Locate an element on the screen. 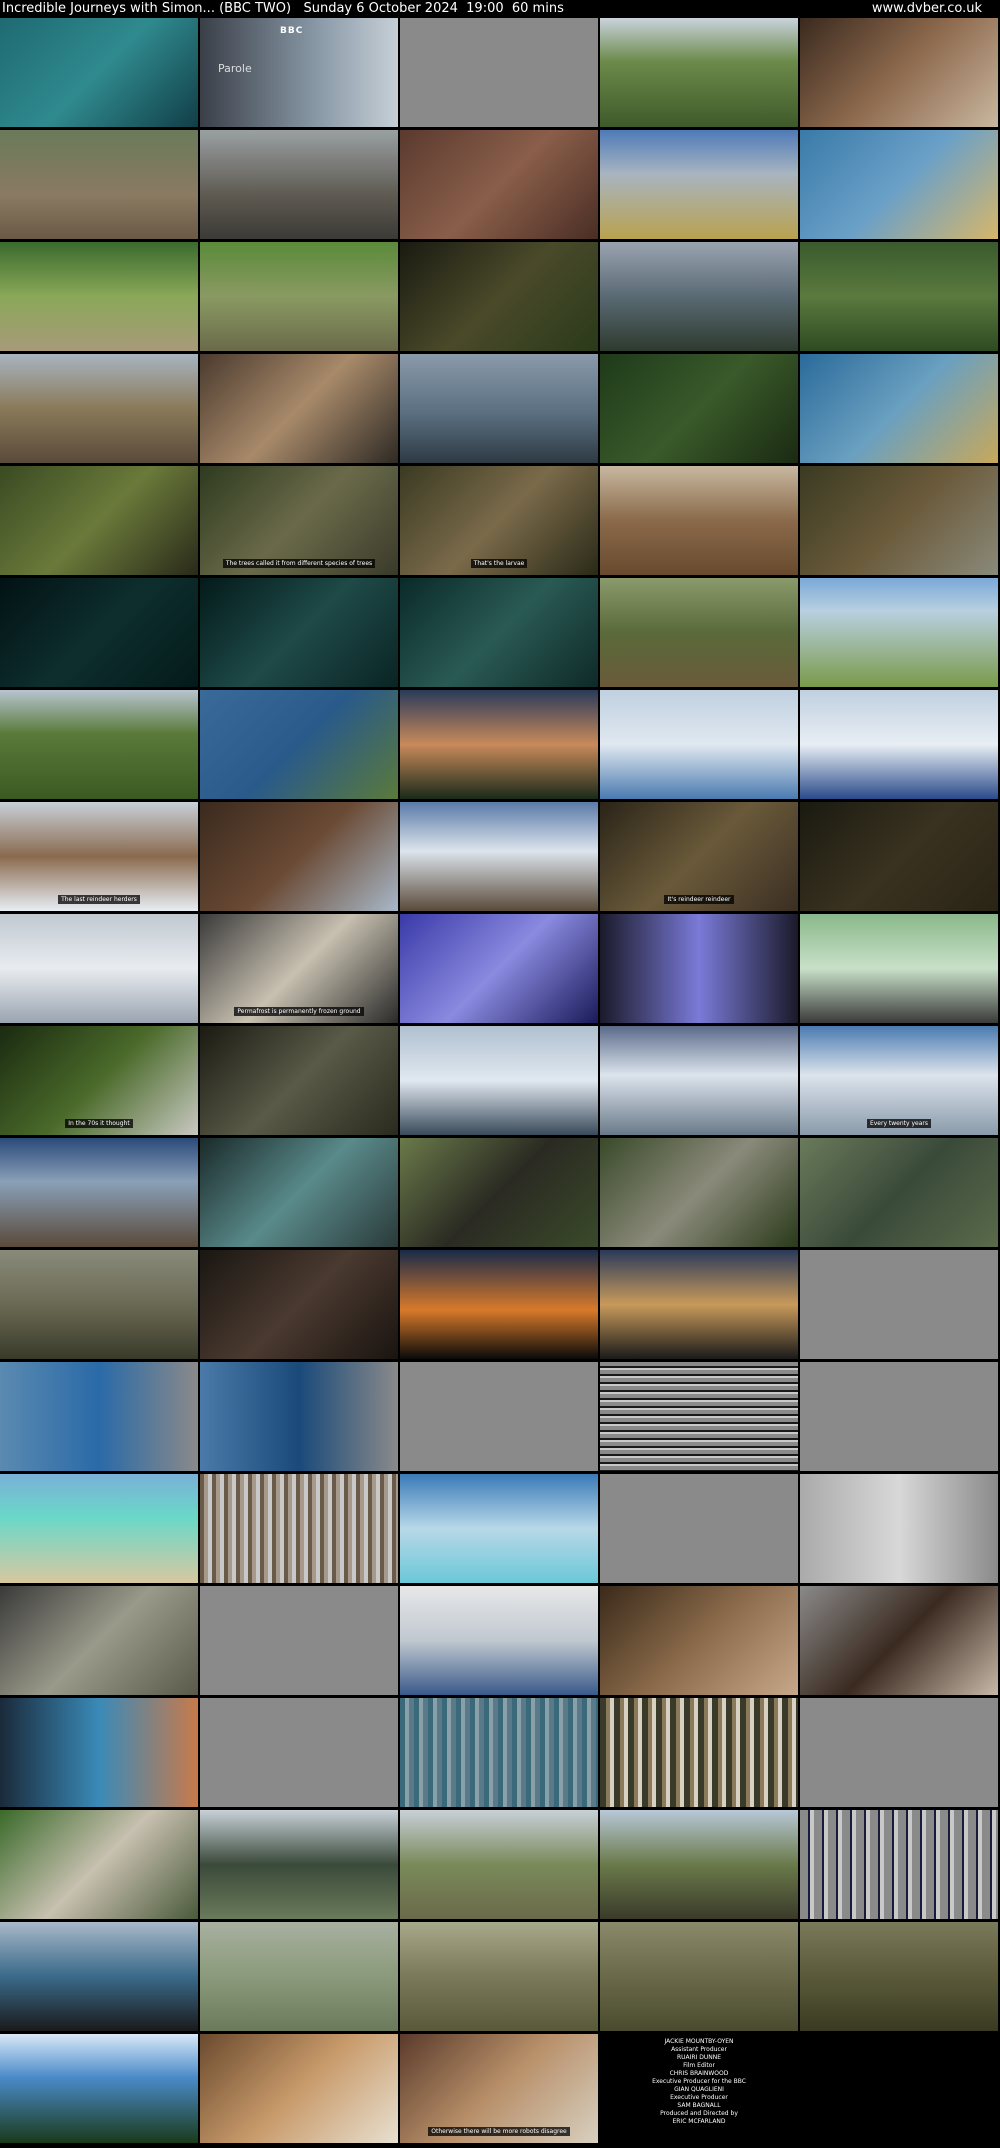  thumbnail-36: The last reindeer herders is located at coordinates (99, 856).